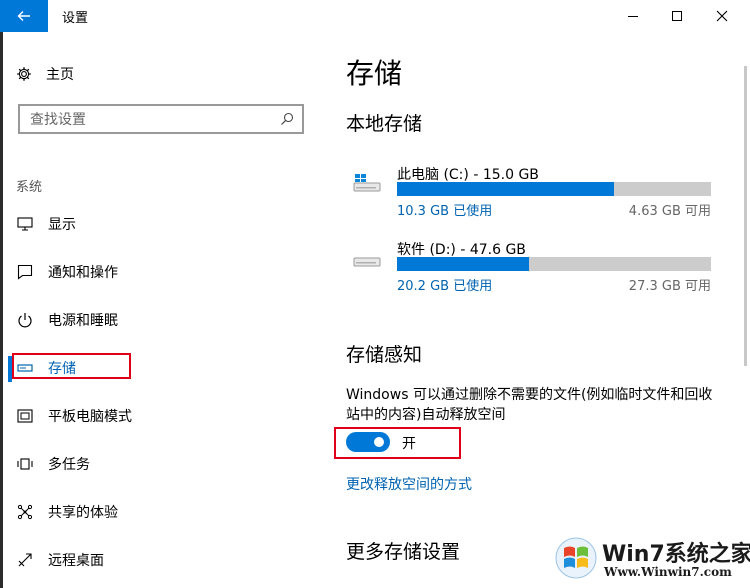 The image size is (750, 588). What do you see at coordinates (83, 273) in the screenshot?
I see `nav-item-label: 通知和操作` at bounding box center [83, 273].